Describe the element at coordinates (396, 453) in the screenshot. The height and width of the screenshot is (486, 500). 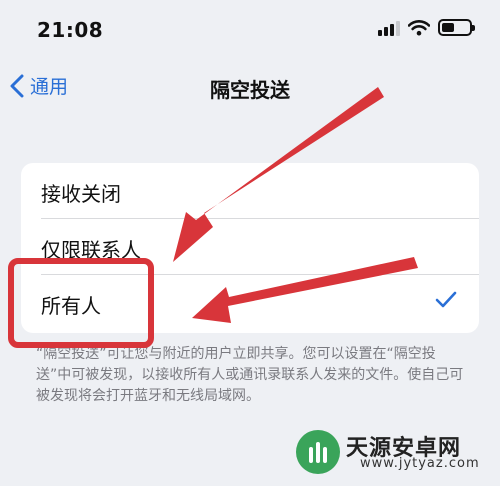
I see `watermark: 天源安卓网 www.jytyaz.com` at that location.